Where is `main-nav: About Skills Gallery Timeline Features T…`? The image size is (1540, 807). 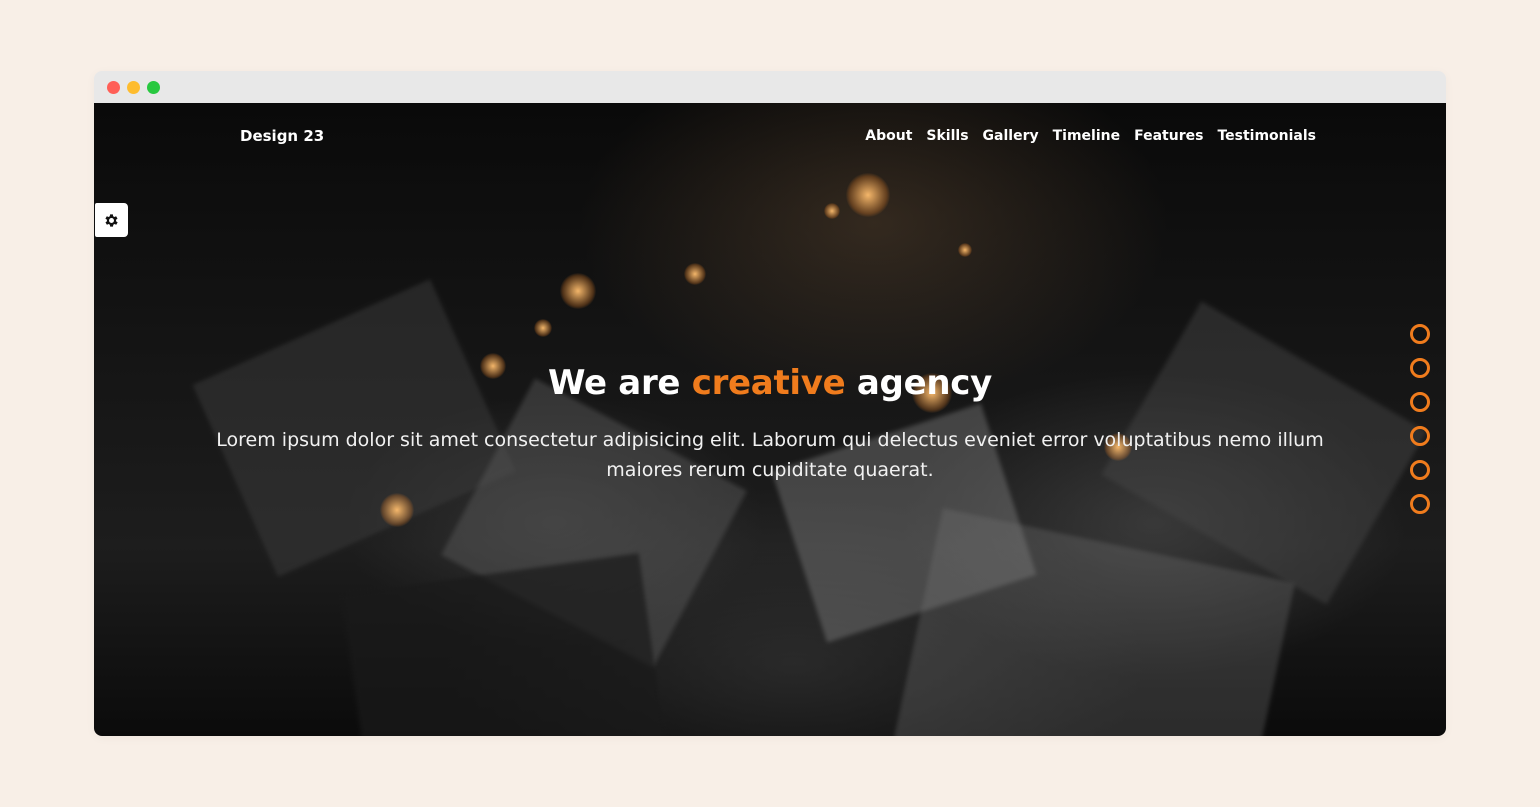
main-nav: About Skills Gallery Timeline Features T… is located at coordinates (1090, 136).